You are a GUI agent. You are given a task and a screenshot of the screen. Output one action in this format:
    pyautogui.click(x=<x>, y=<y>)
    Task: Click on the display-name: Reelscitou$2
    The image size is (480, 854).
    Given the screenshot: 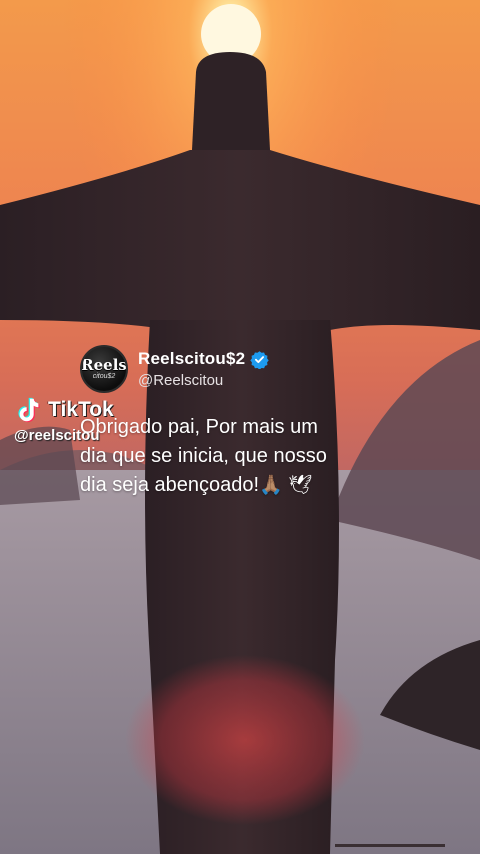 What is the action you would take?
    pyautogui.click(x=191, y=359)
    